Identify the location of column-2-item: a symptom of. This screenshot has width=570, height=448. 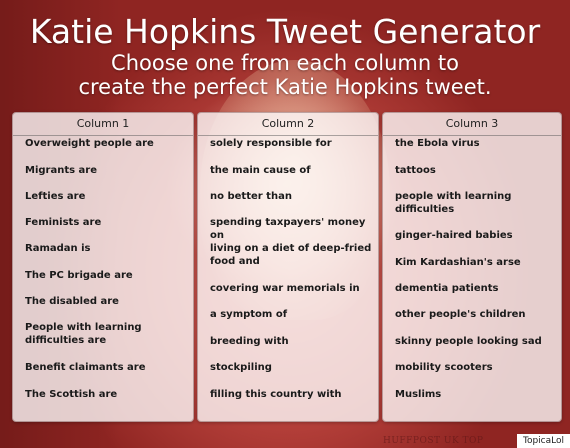
(249, 314).